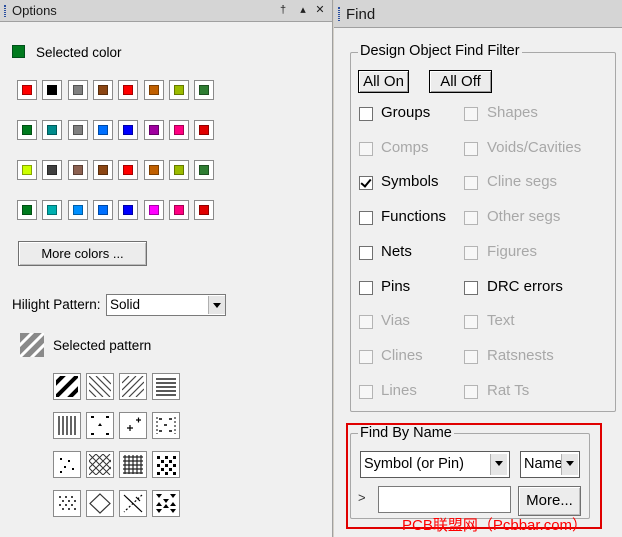 This screenshot has width=622, height=537. I want to click on filter-checkbox-comps, so click(366, 149).